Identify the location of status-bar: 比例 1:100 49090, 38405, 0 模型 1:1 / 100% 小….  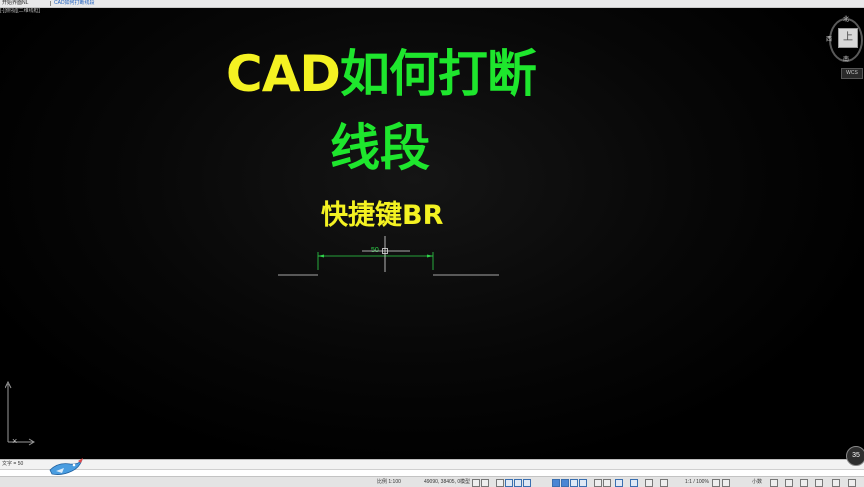
(432, 481).